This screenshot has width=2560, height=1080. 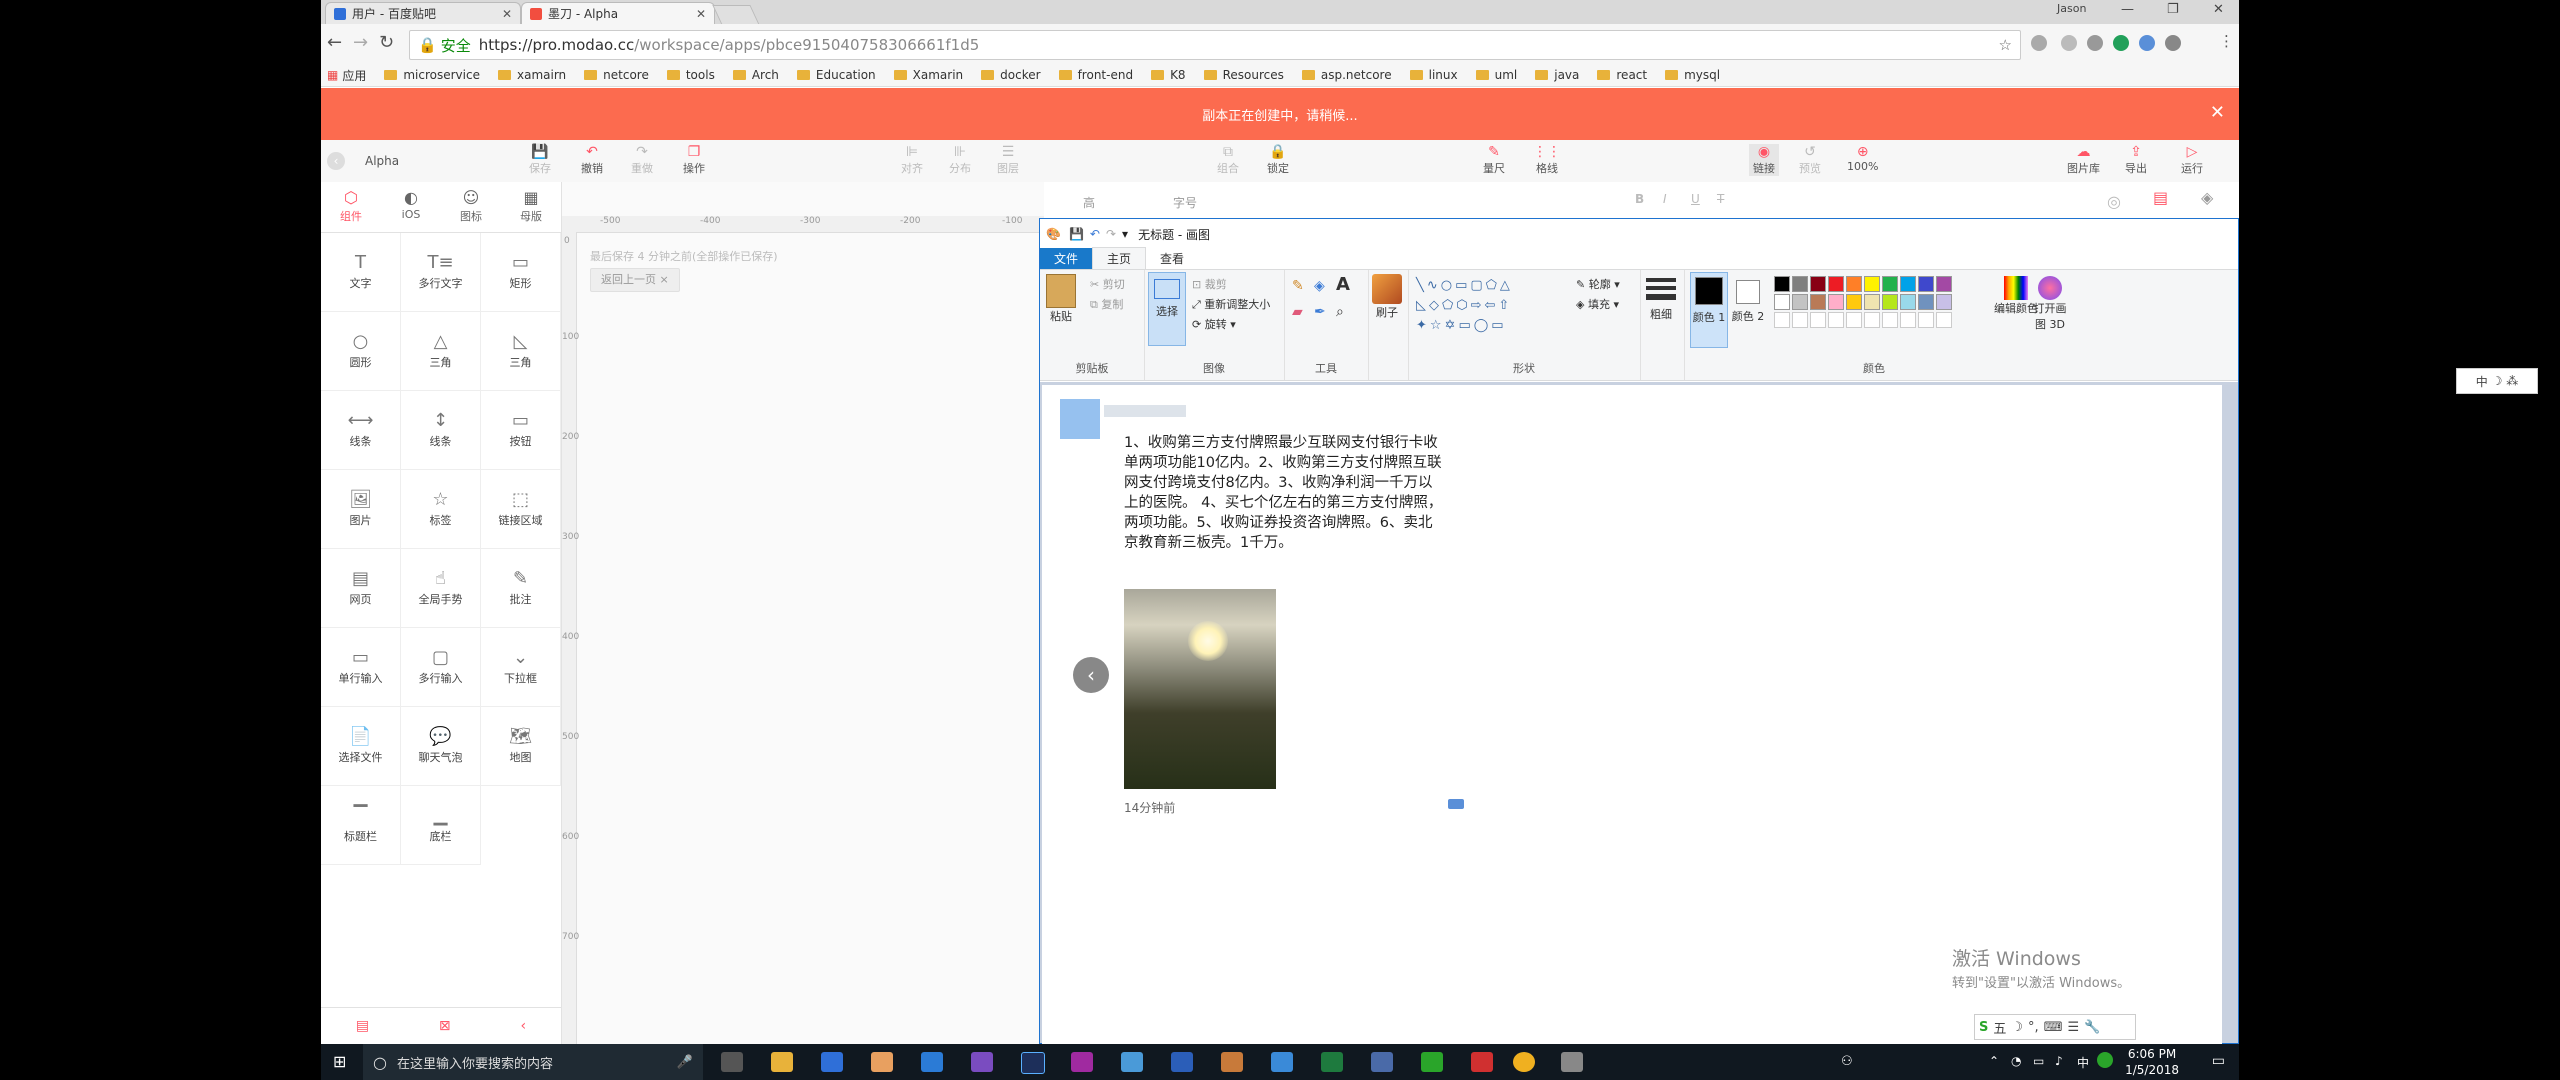 I want to click on netease-music-icon, so click(x=1482, y=1062).